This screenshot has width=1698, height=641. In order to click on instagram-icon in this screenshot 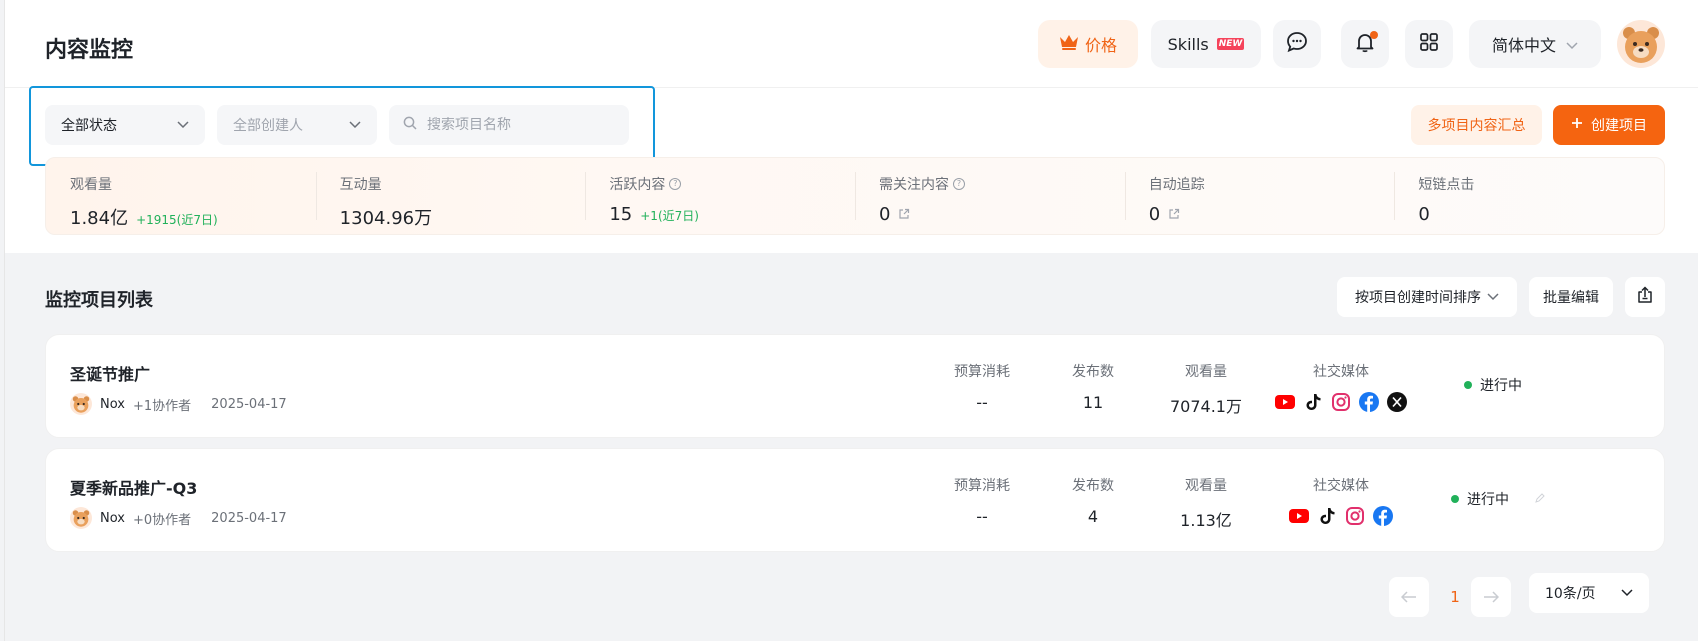, I will do `click(1355, 516)`.